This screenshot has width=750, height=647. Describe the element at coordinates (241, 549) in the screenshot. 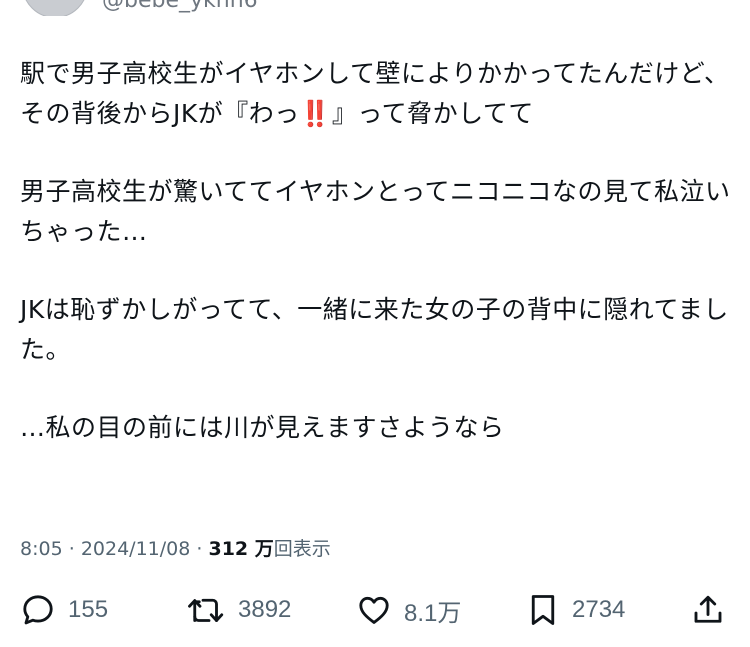

I see `views-count: 312 万` at that location.